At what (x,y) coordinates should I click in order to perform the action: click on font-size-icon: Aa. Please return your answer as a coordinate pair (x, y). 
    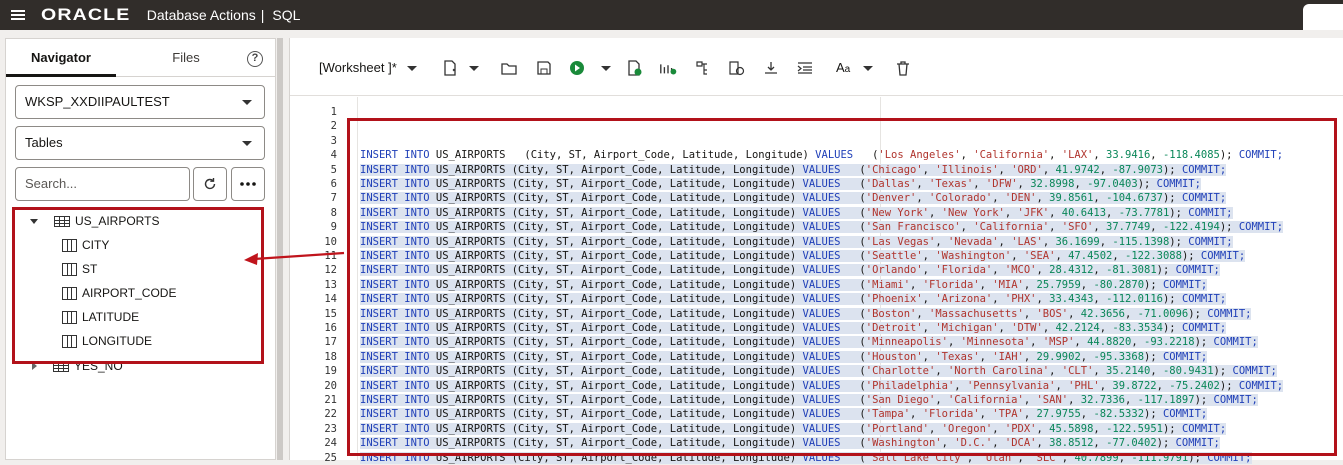
    Looking at the image, I should click on (843, 67).